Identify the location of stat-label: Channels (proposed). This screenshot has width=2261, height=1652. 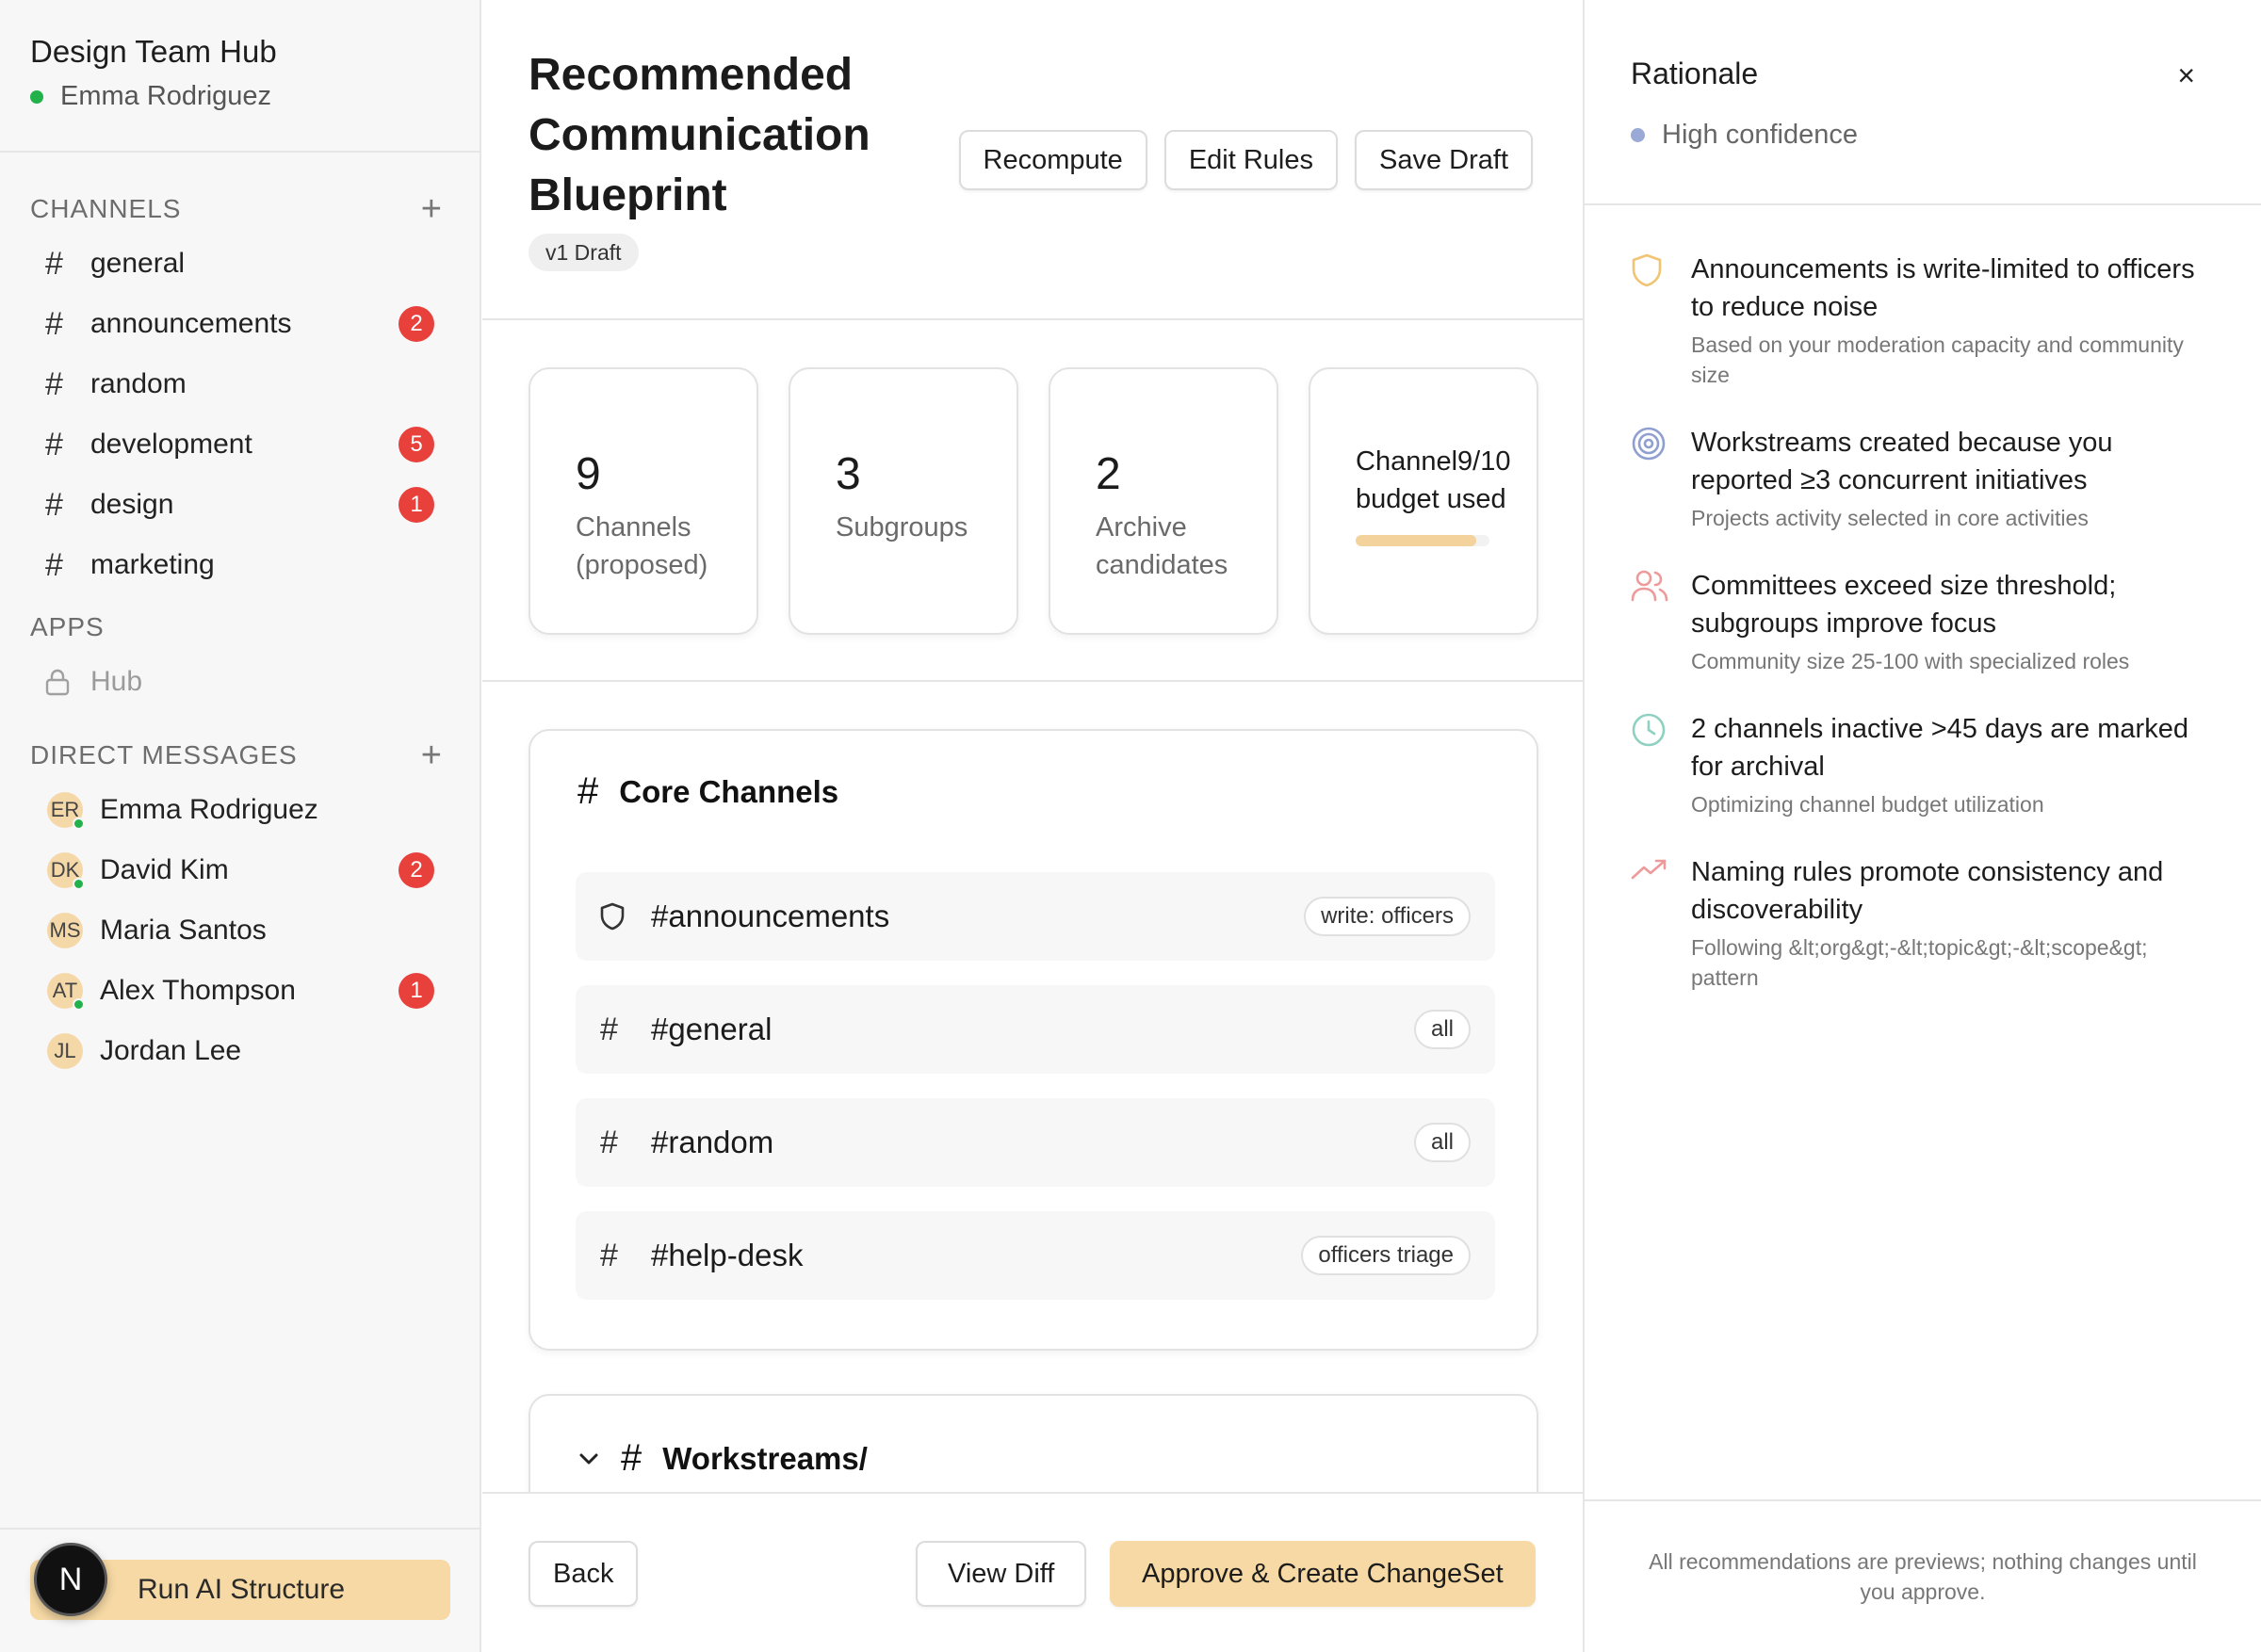
(642, 546).